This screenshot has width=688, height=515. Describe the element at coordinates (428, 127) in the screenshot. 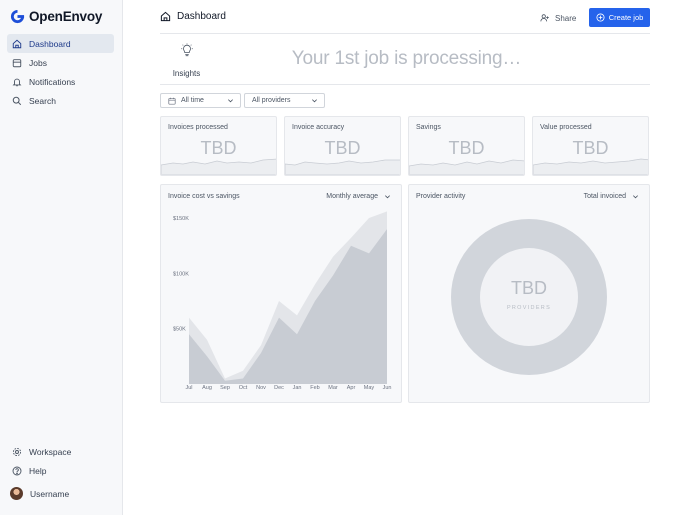

I see `stat-label: Savings` at that location.